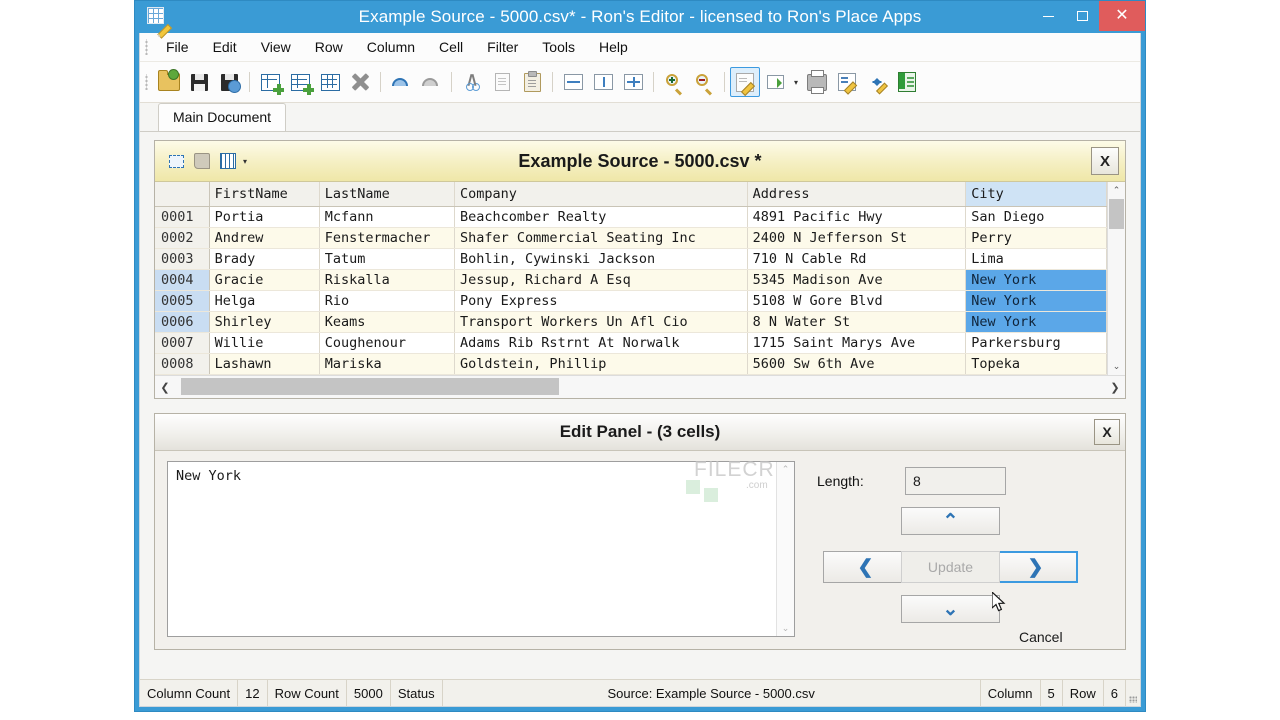 The image size is (1280, 720). I want to click on maximize-button, so click(1082, 16).